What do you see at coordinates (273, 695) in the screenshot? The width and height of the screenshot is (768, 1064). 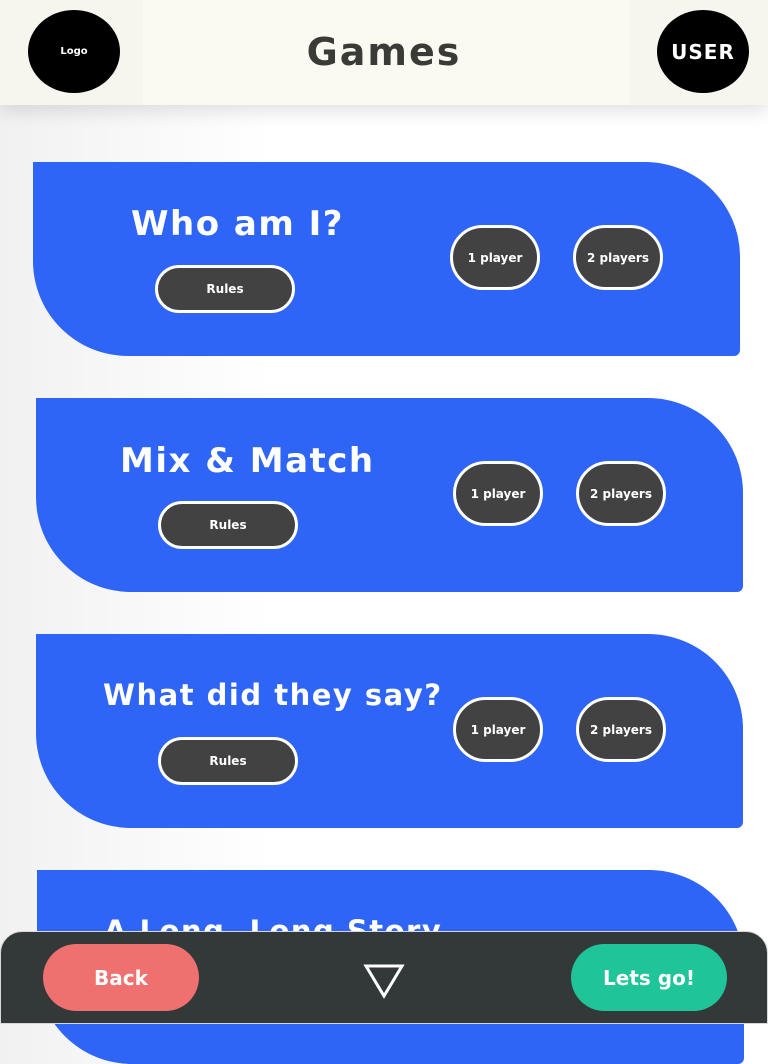 I see `game-title: What did they say?` at bounding box center [273, 695].